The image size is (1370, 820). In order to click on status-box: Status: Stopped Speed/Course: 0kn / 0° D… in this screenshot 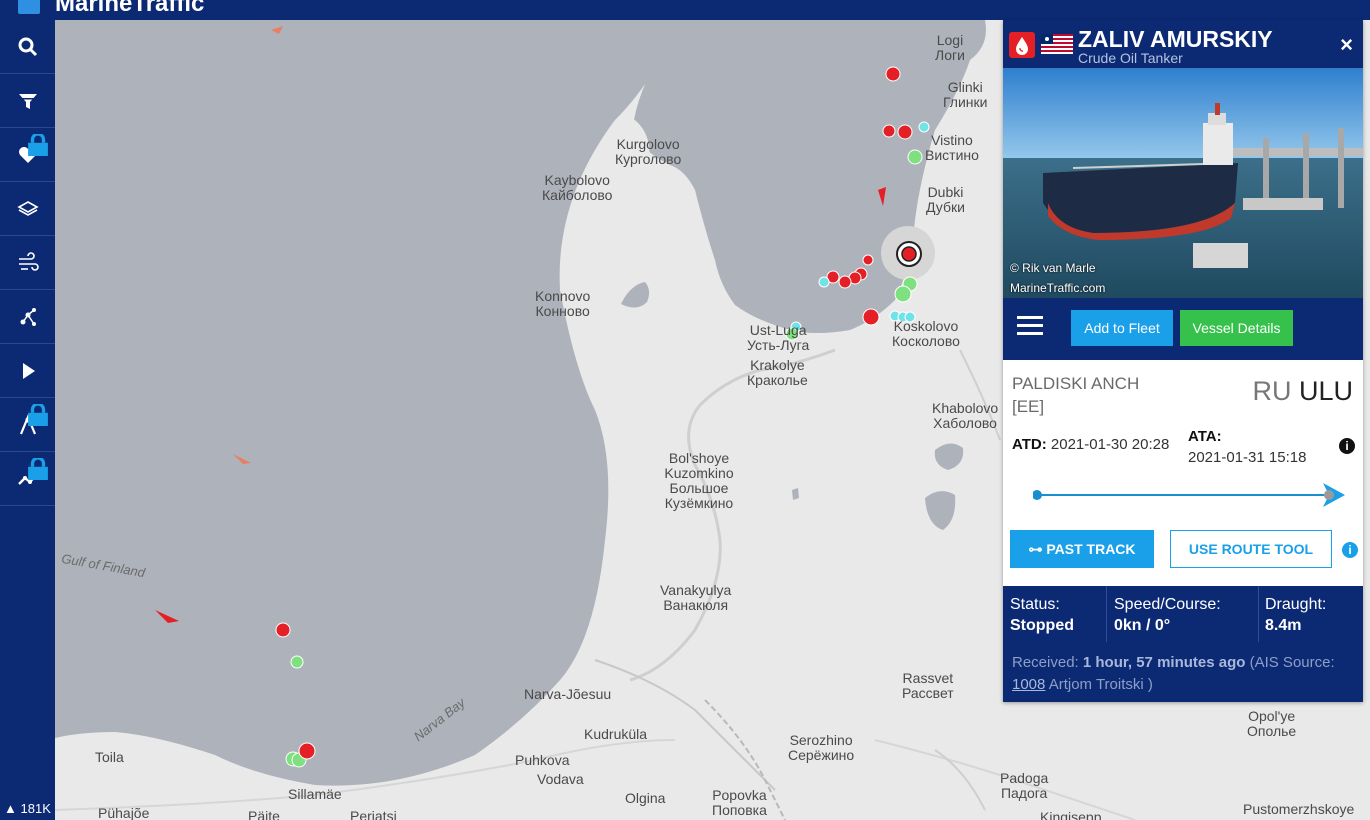, I will do `click(1183, 644)`.